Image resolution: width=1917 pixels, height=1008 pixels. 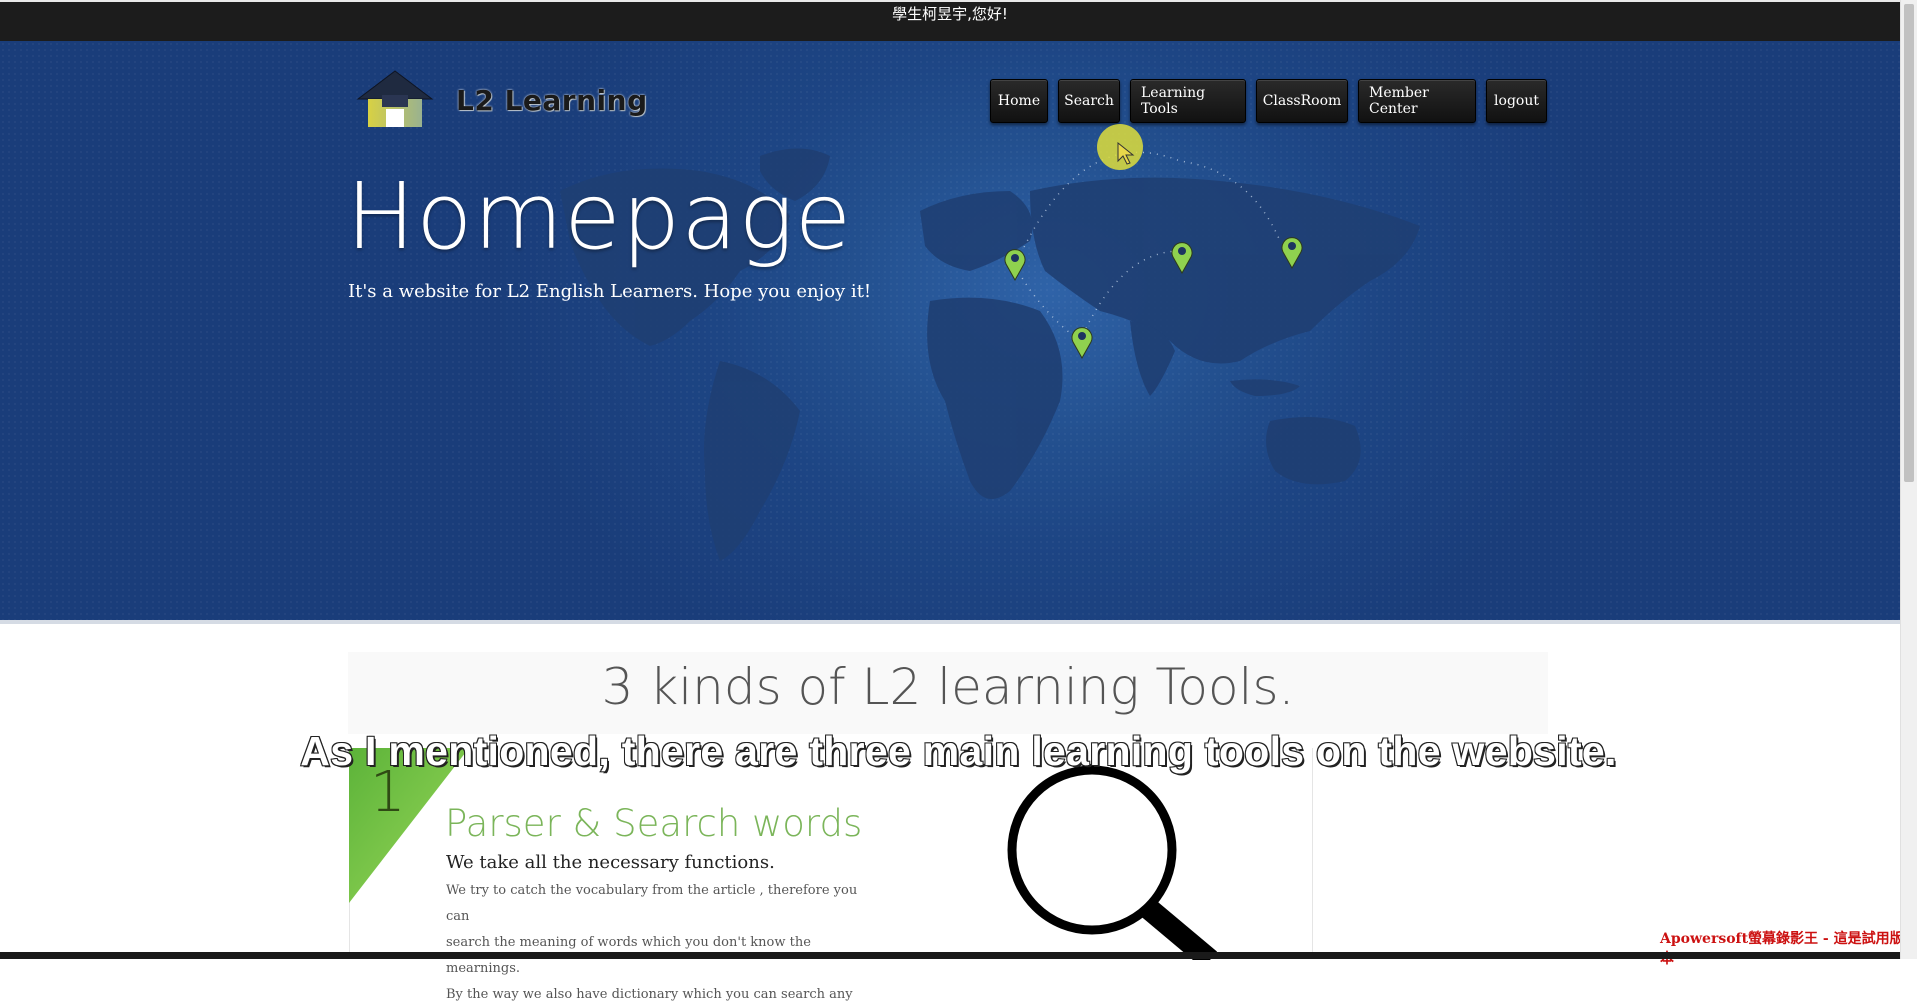 What do you see at coordinates (1782, 949) in the screenshot?
I see `recorder-watermark: Apowersoft螢幕錄影王 - 這是試用版本` at bounding box center [1782, 949].